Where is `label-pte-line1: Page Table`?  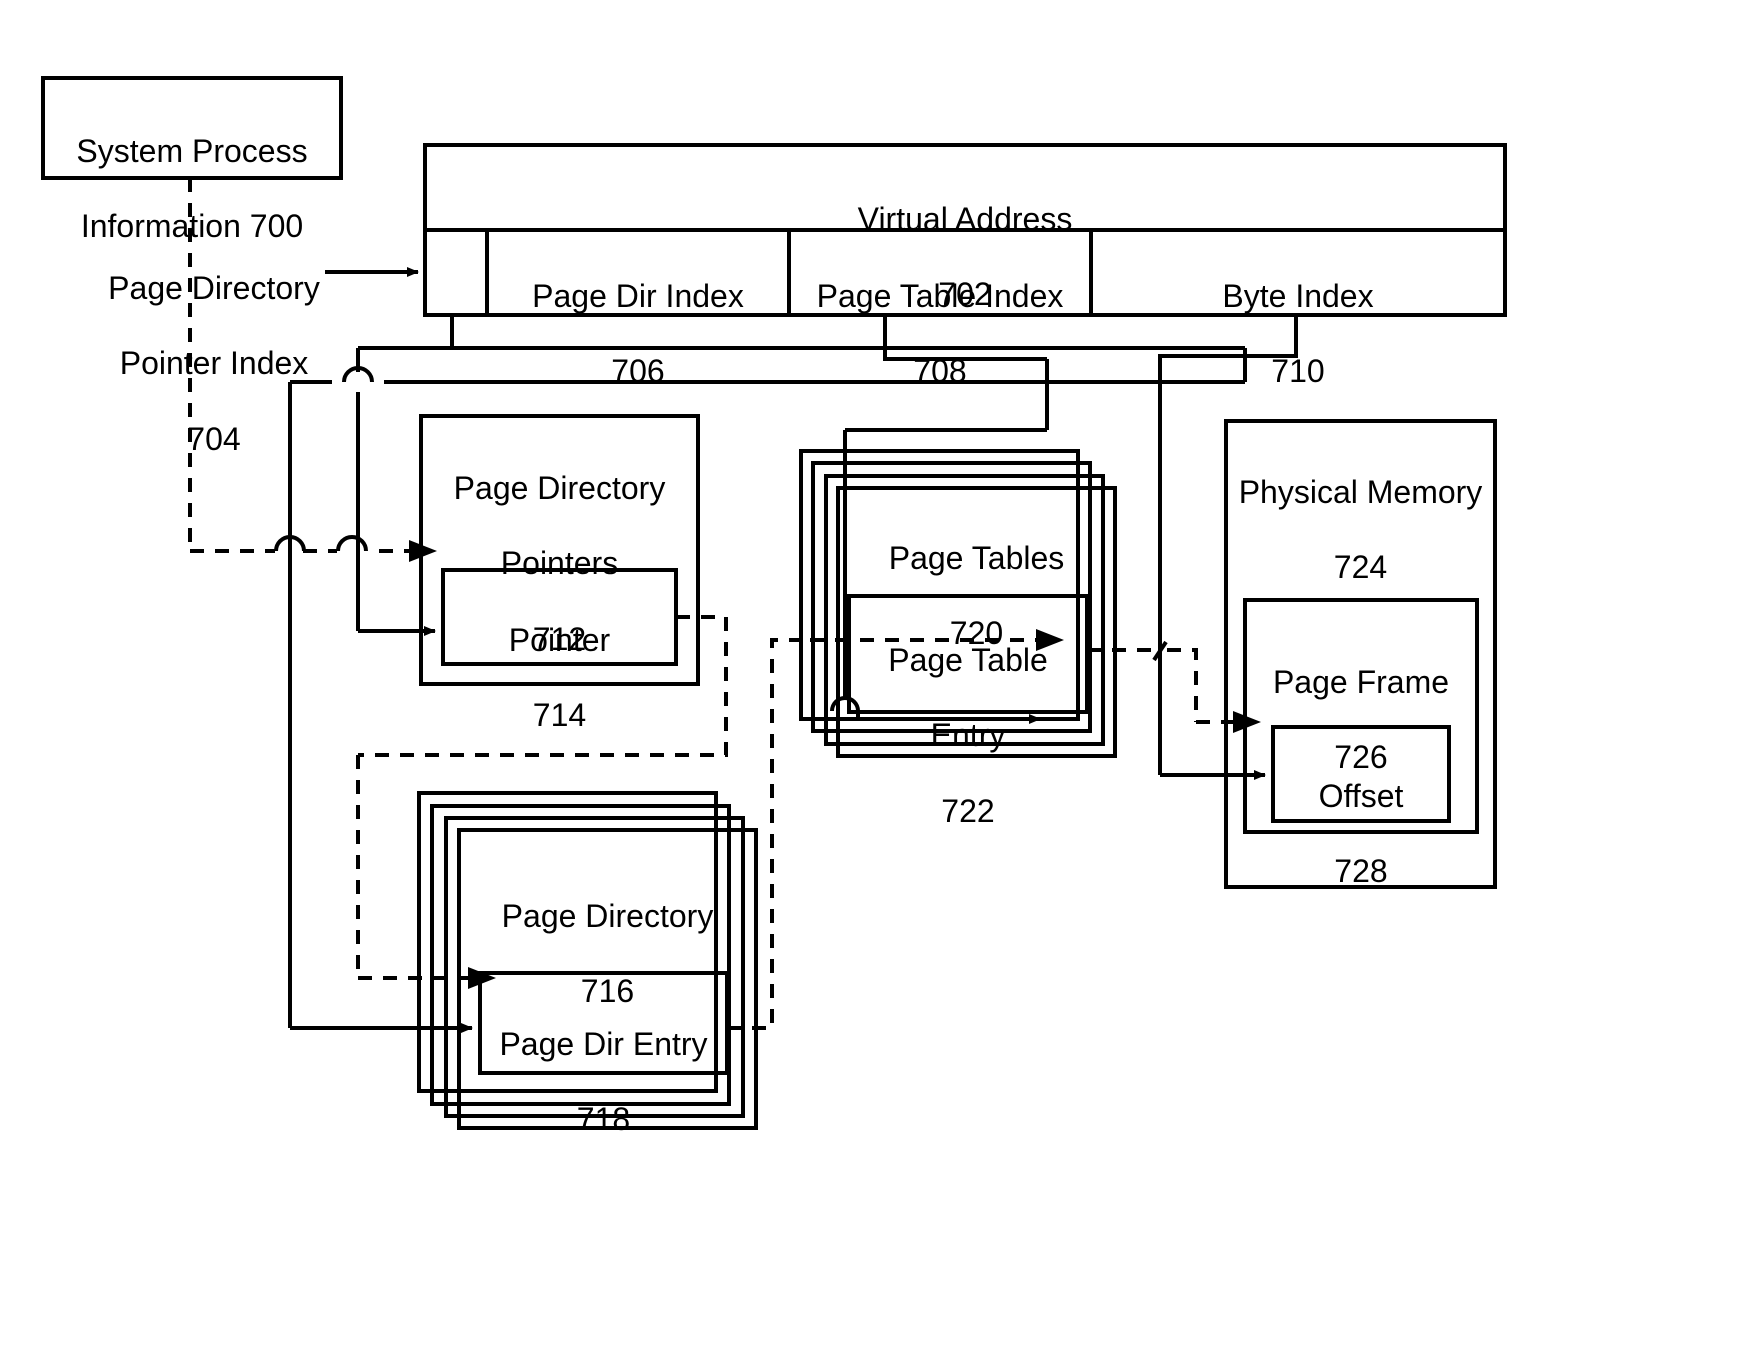 label-pte-line1: Page Table is located at coordinates (968, 659).